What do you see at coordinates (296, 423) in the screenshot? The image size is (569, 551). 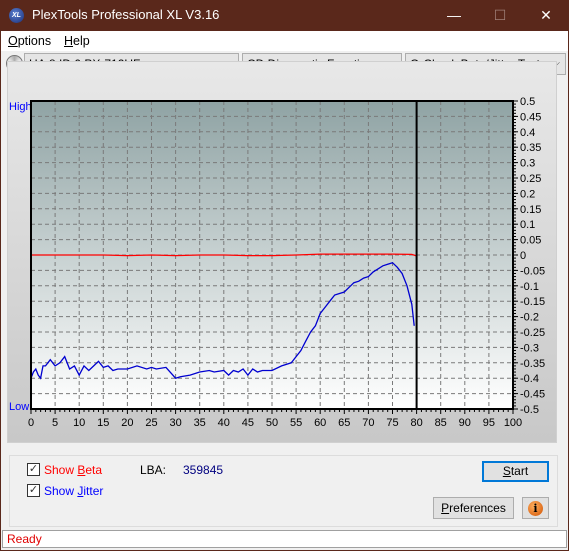 I see `x-tick-label: 55` at bounding box center [296, 423].